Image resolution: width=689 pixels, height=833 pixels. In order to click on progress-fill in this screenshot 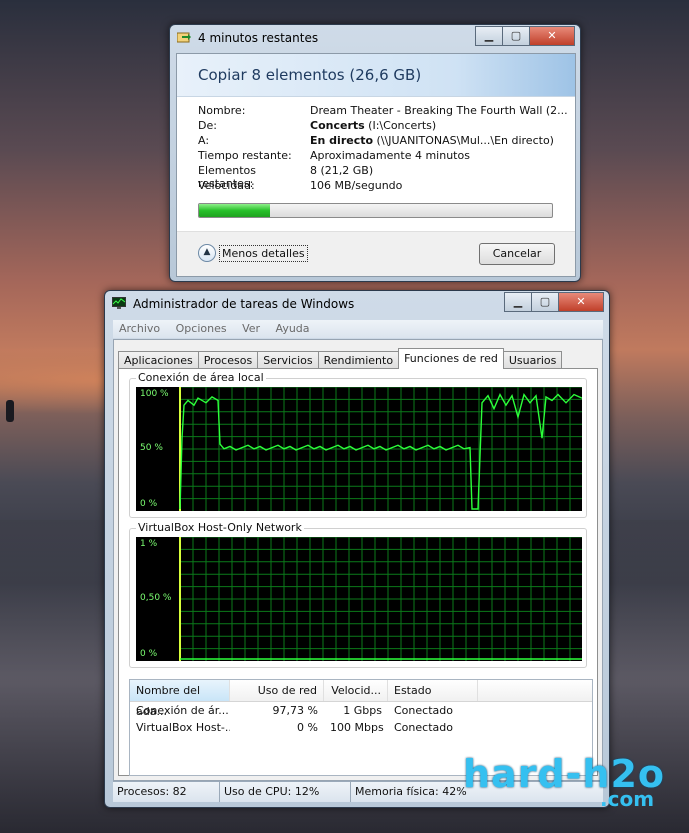, I will do `click(234, 210)`.